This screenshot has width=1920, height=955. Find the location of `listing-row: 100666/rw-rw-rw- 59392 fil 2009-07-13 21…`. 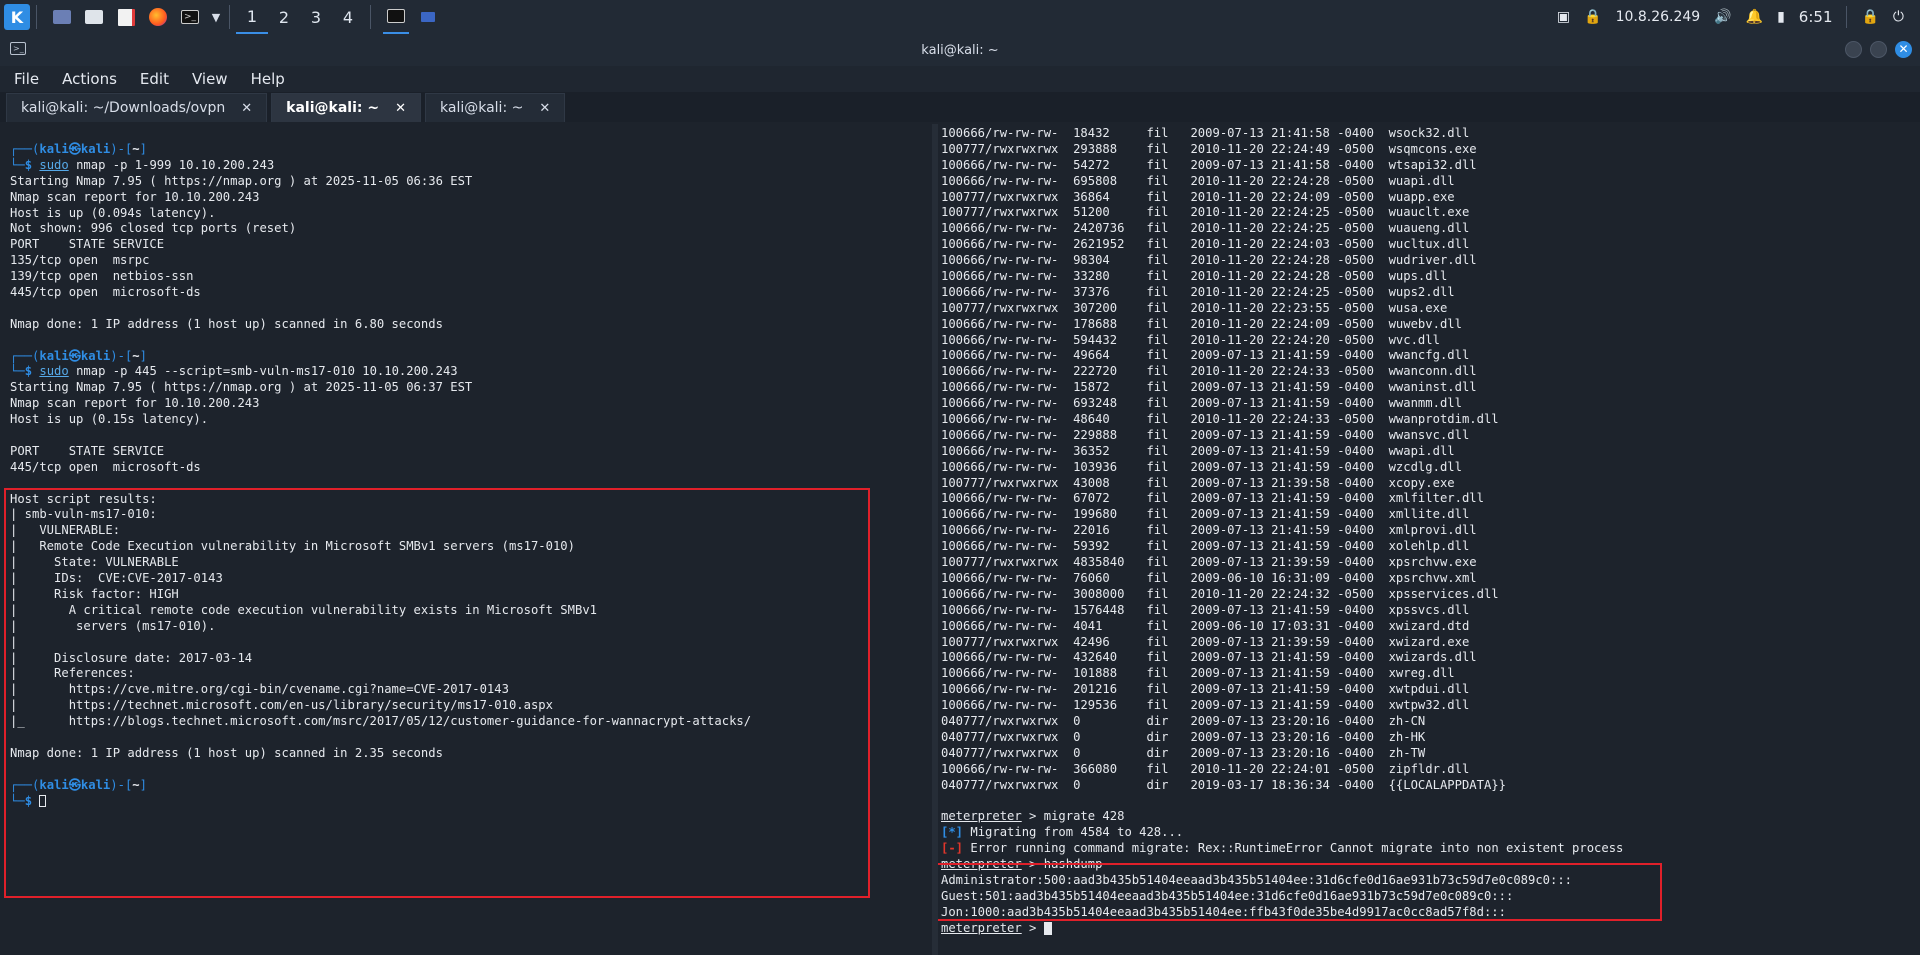

listing-row: 100666/rw-rw-rw- 59392 fil 2009-07-13 21… is located at coordinates (1205, 546).